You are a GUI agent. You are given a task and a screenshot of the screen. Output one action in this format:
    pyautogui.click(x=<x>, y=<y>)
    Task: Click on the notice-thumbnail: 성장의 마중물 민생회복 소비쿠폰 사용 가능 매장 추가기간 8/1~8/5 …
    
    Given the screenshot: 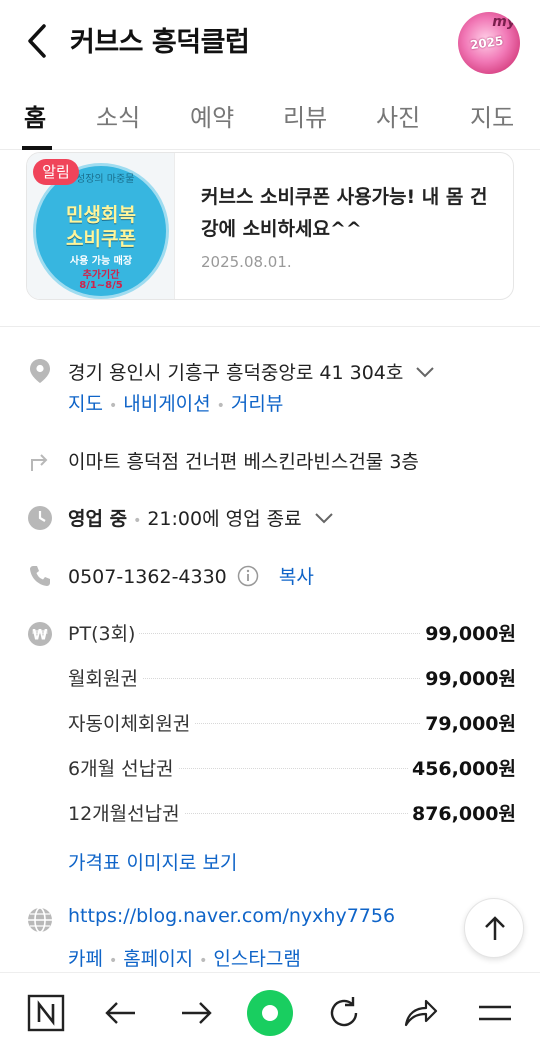 What is the action you would take?
    pyautogui.click(x=101, y=226)
    